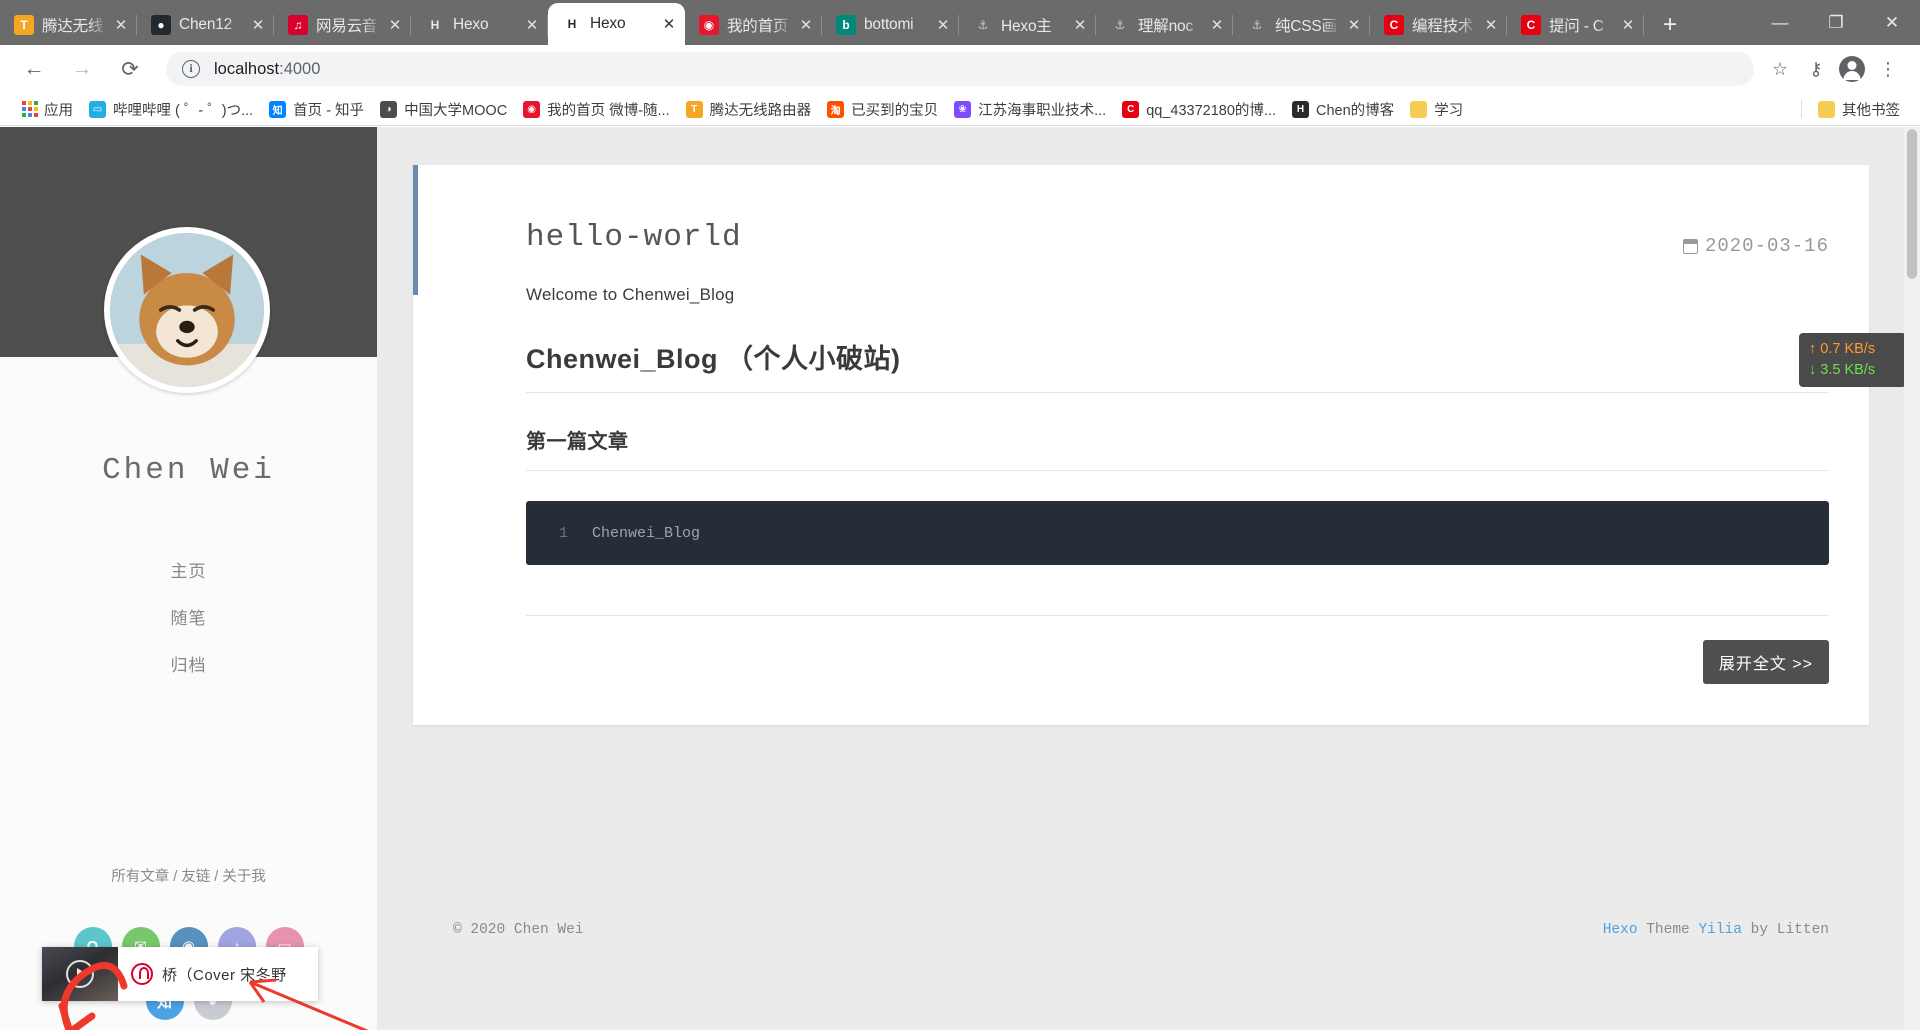  I want to click on bookmark-item: ◑ 中国大学MOOC, so click(443, 109).